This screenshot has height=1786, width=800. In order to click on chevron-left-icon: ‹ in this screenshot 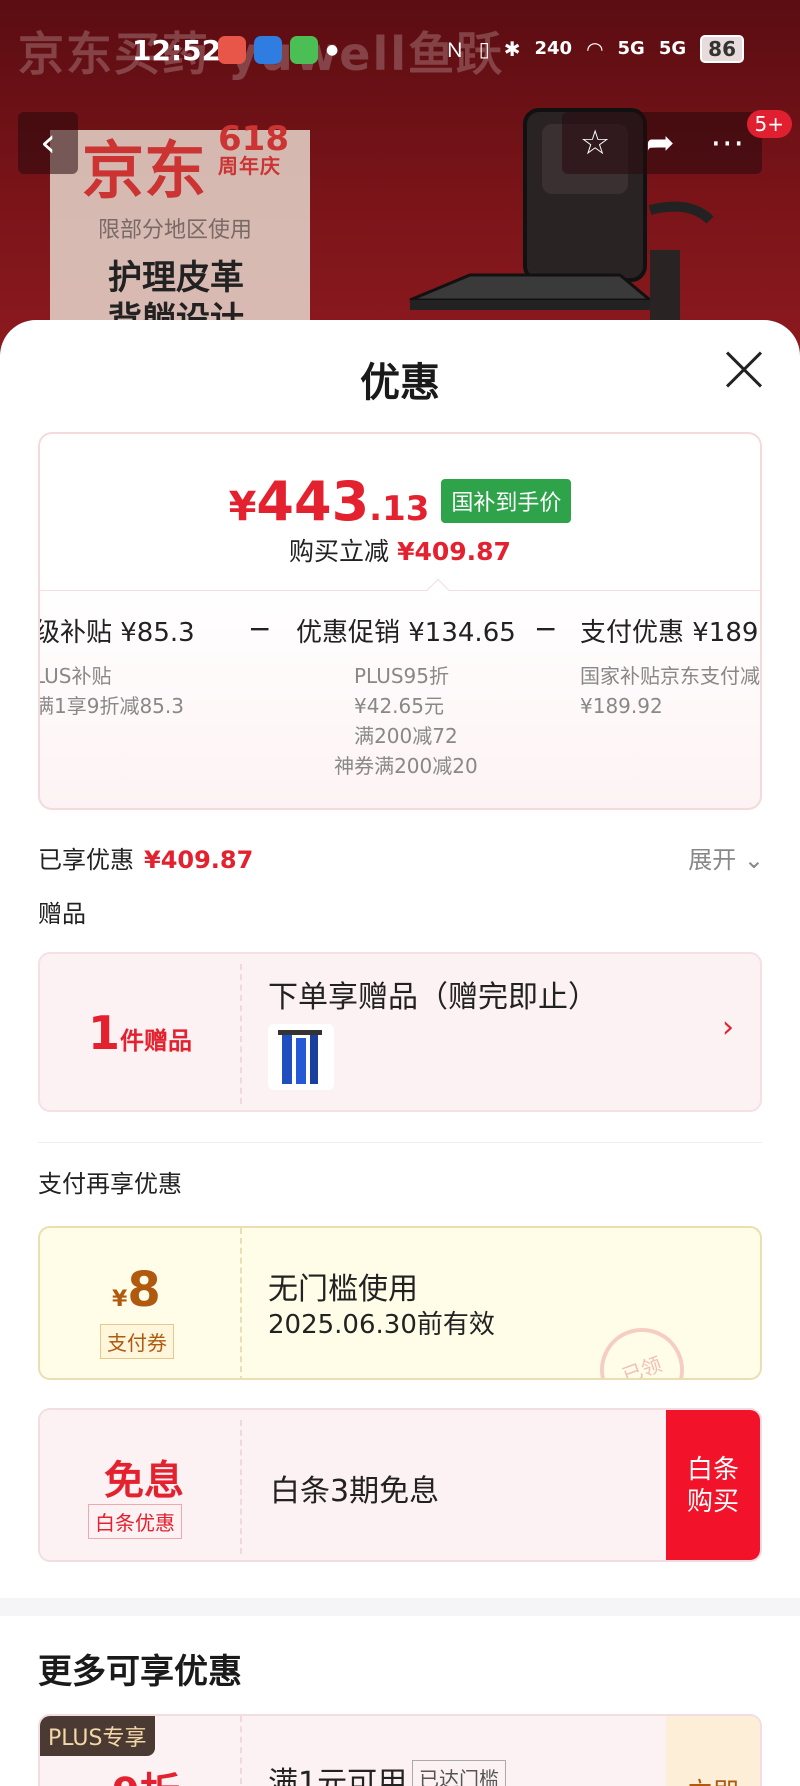, I will do `click(48, 143)`.